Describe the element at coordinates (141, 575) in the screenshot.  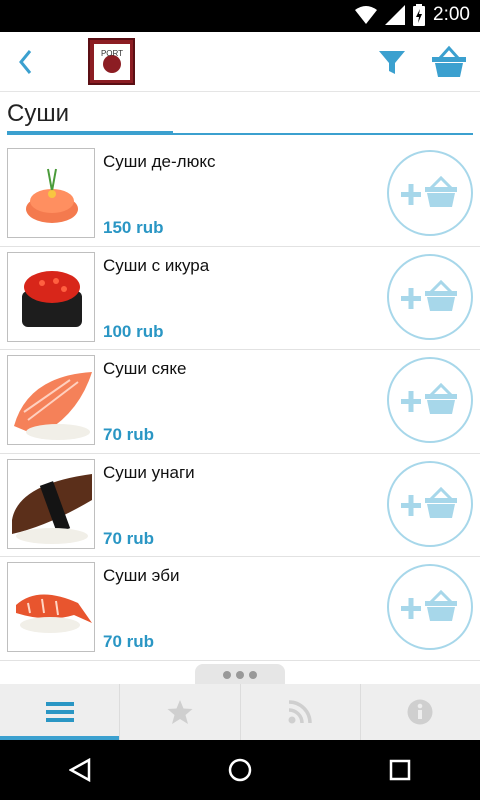
I see `item-name: Суши эби` at that location.